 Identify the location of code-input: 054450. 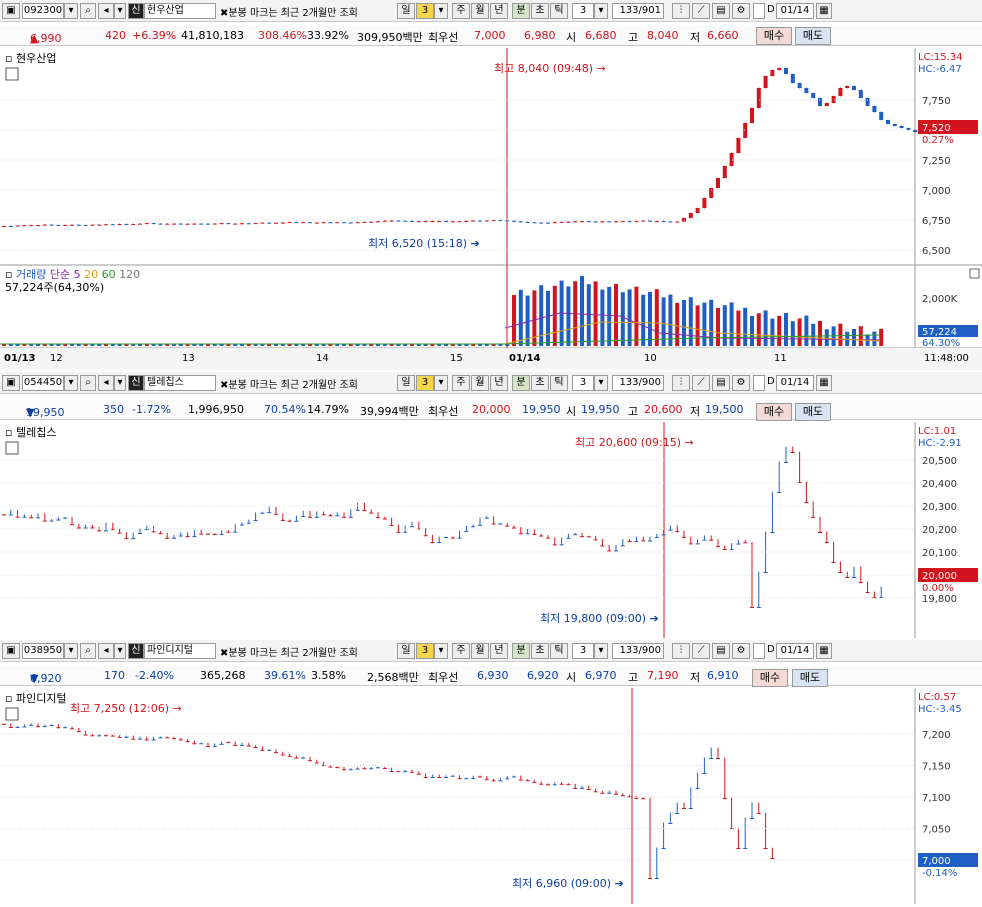
(43, 383).